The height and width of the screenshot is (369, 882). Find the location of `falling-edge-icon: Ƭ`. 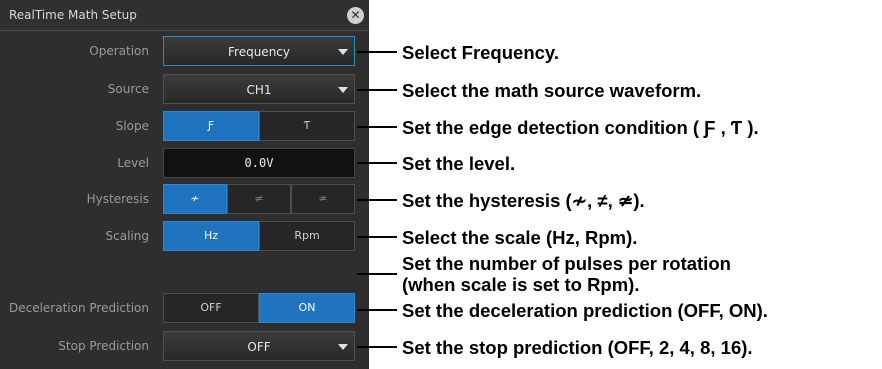

falling-edge-icon: Ƭ is located at coordinates (307, 125).